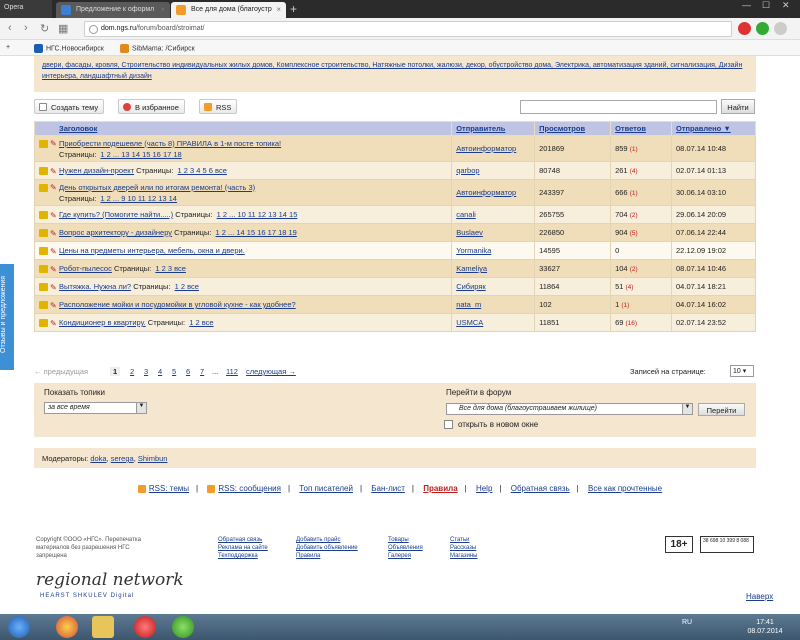 The height and width of the screenshot is (640, 800). Describe the element at coordinates (746, 5) in the screenshot. I see `minimize-icon: —` at that location.